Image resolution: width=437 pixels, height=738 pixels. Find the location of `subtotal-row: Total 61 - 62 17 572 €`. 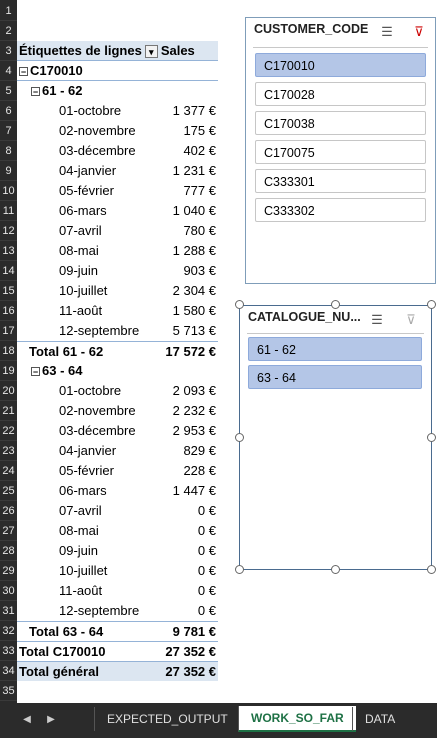

subtotal-row: Total 61 - 62 17 572 € is located at coordinates (117, 351).